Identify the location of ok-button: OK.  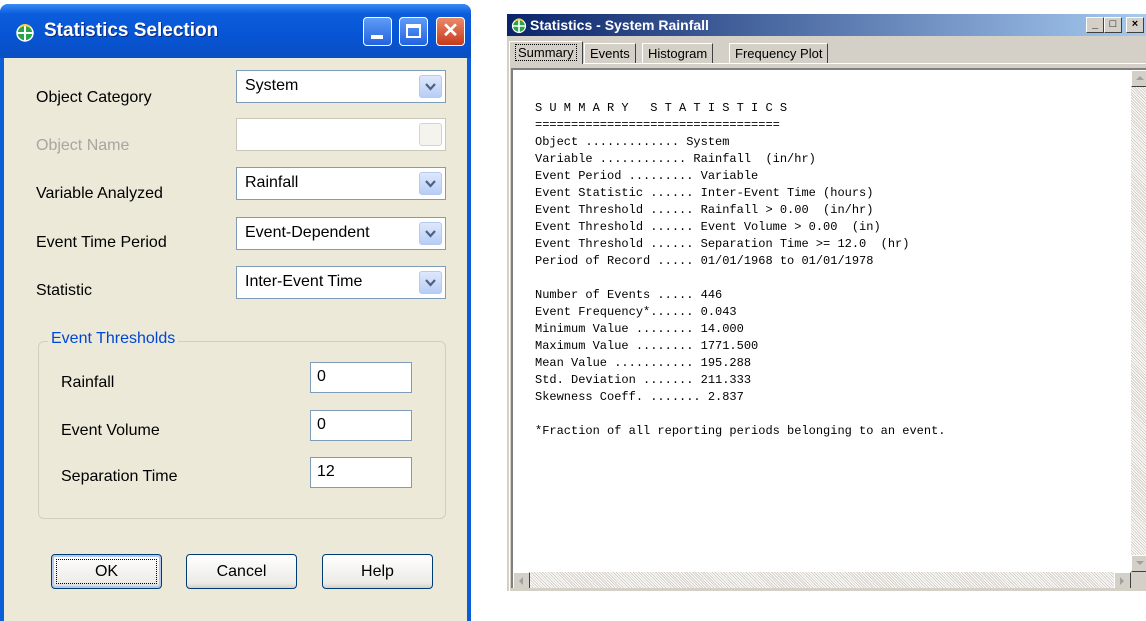
(106, 571).